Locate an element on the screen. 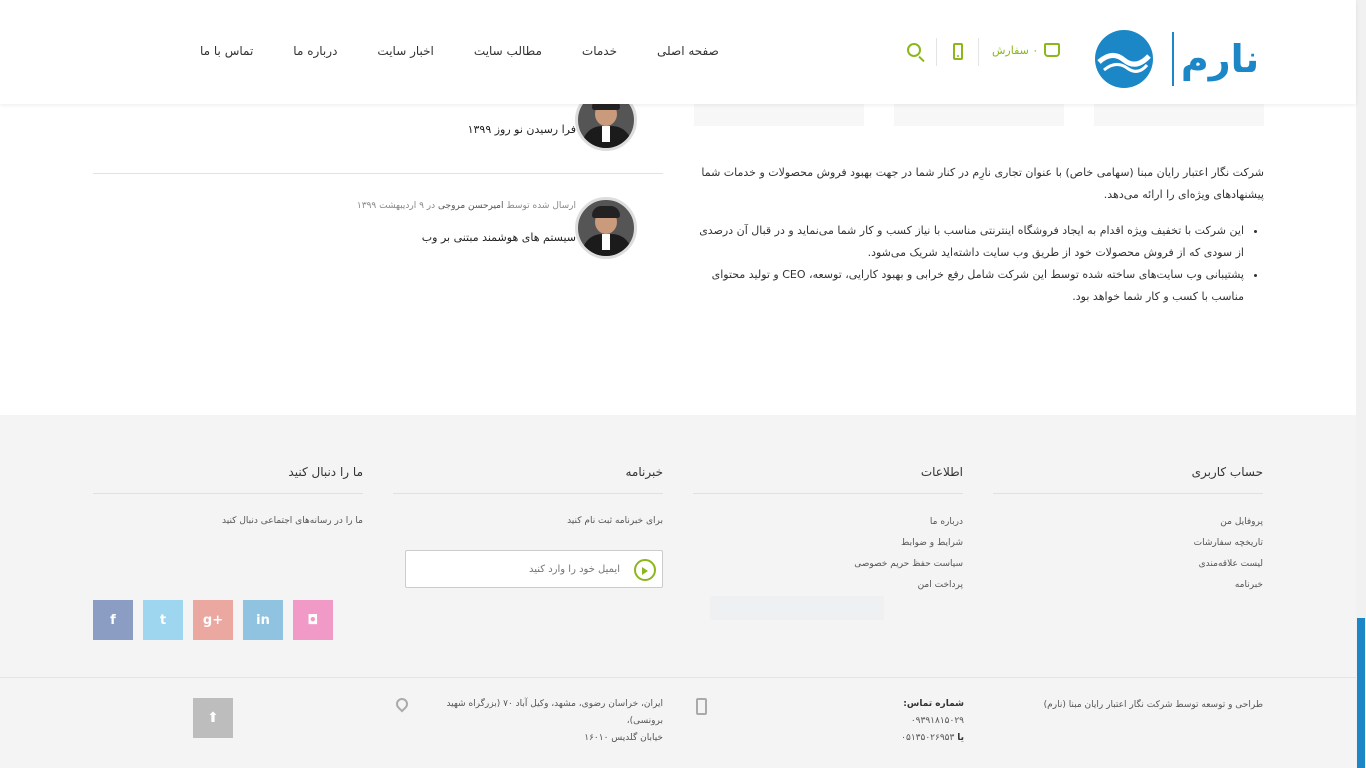 The image size is (1366, 768). mobile-icon is located at coordinates (701, 706).